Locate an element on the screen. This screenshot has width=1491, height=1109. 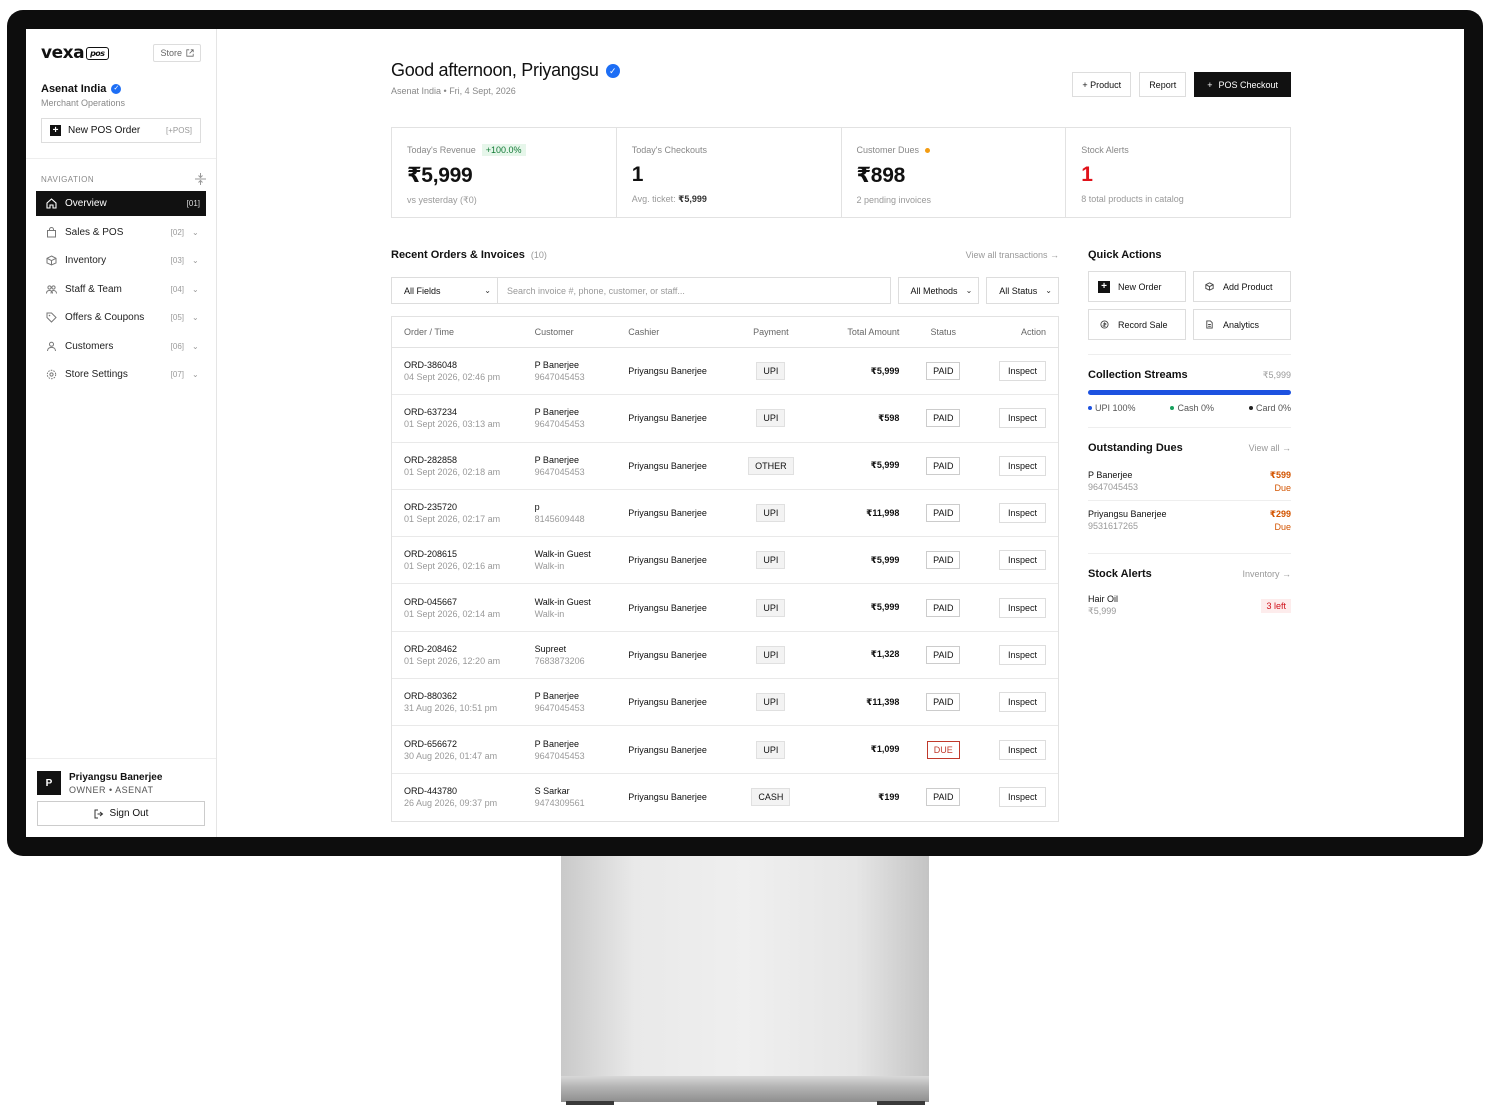
sidebar-item-staff-team: Staff & Team [04] ⌄ is located at coordinates (121, 289).